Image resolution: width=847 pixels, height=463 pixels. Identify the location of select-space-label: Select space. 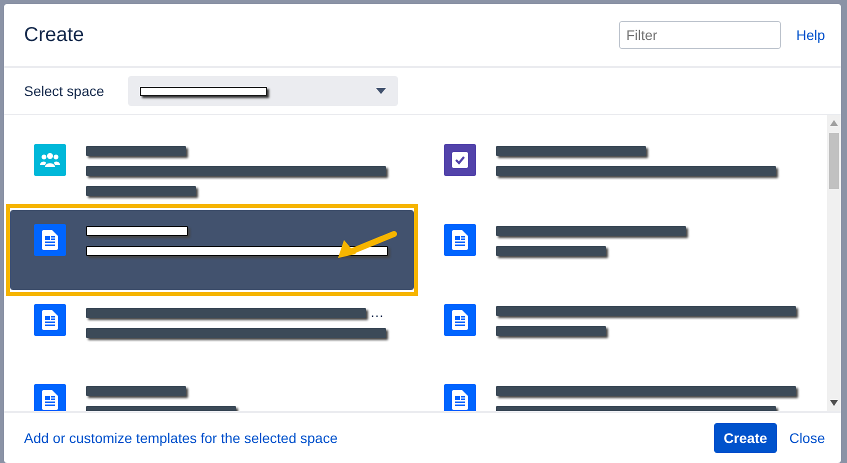
(65, 91).